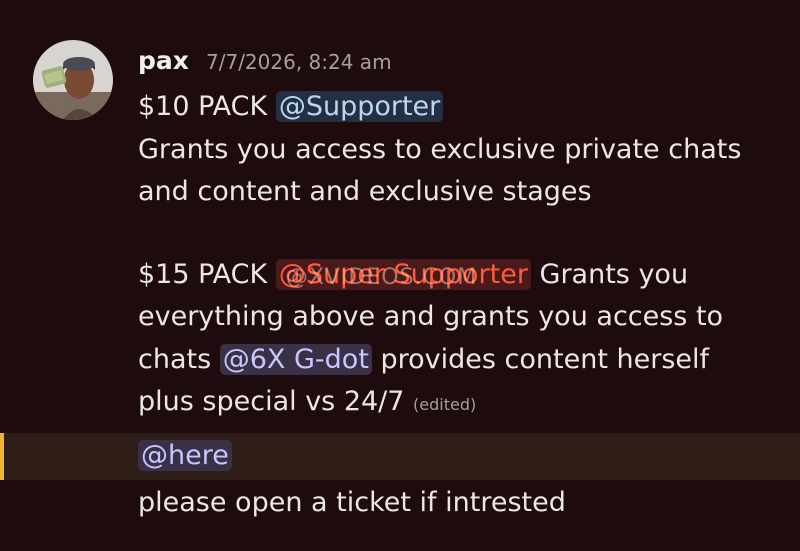  I want to click on message-line: $10 PACK @Supporter, so click(458, 107).